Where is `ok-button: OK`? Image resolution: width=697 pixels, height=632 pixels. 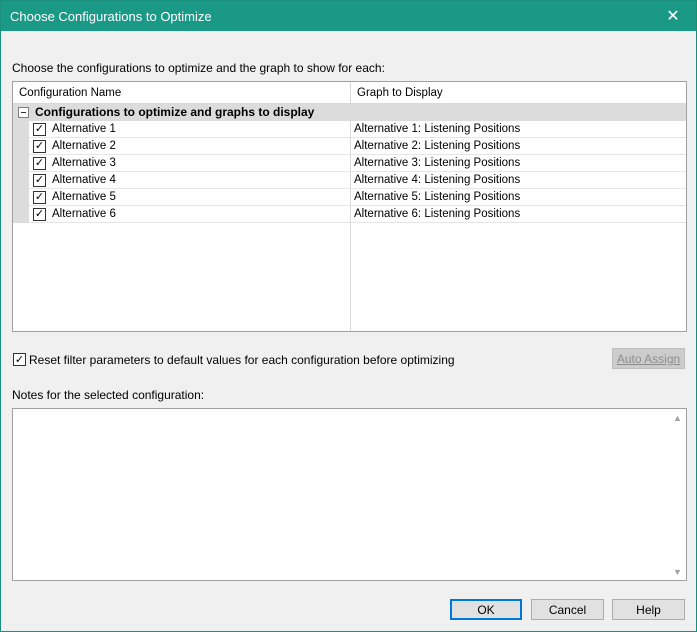 ok-button: OK is located at coordinates (486, 609).